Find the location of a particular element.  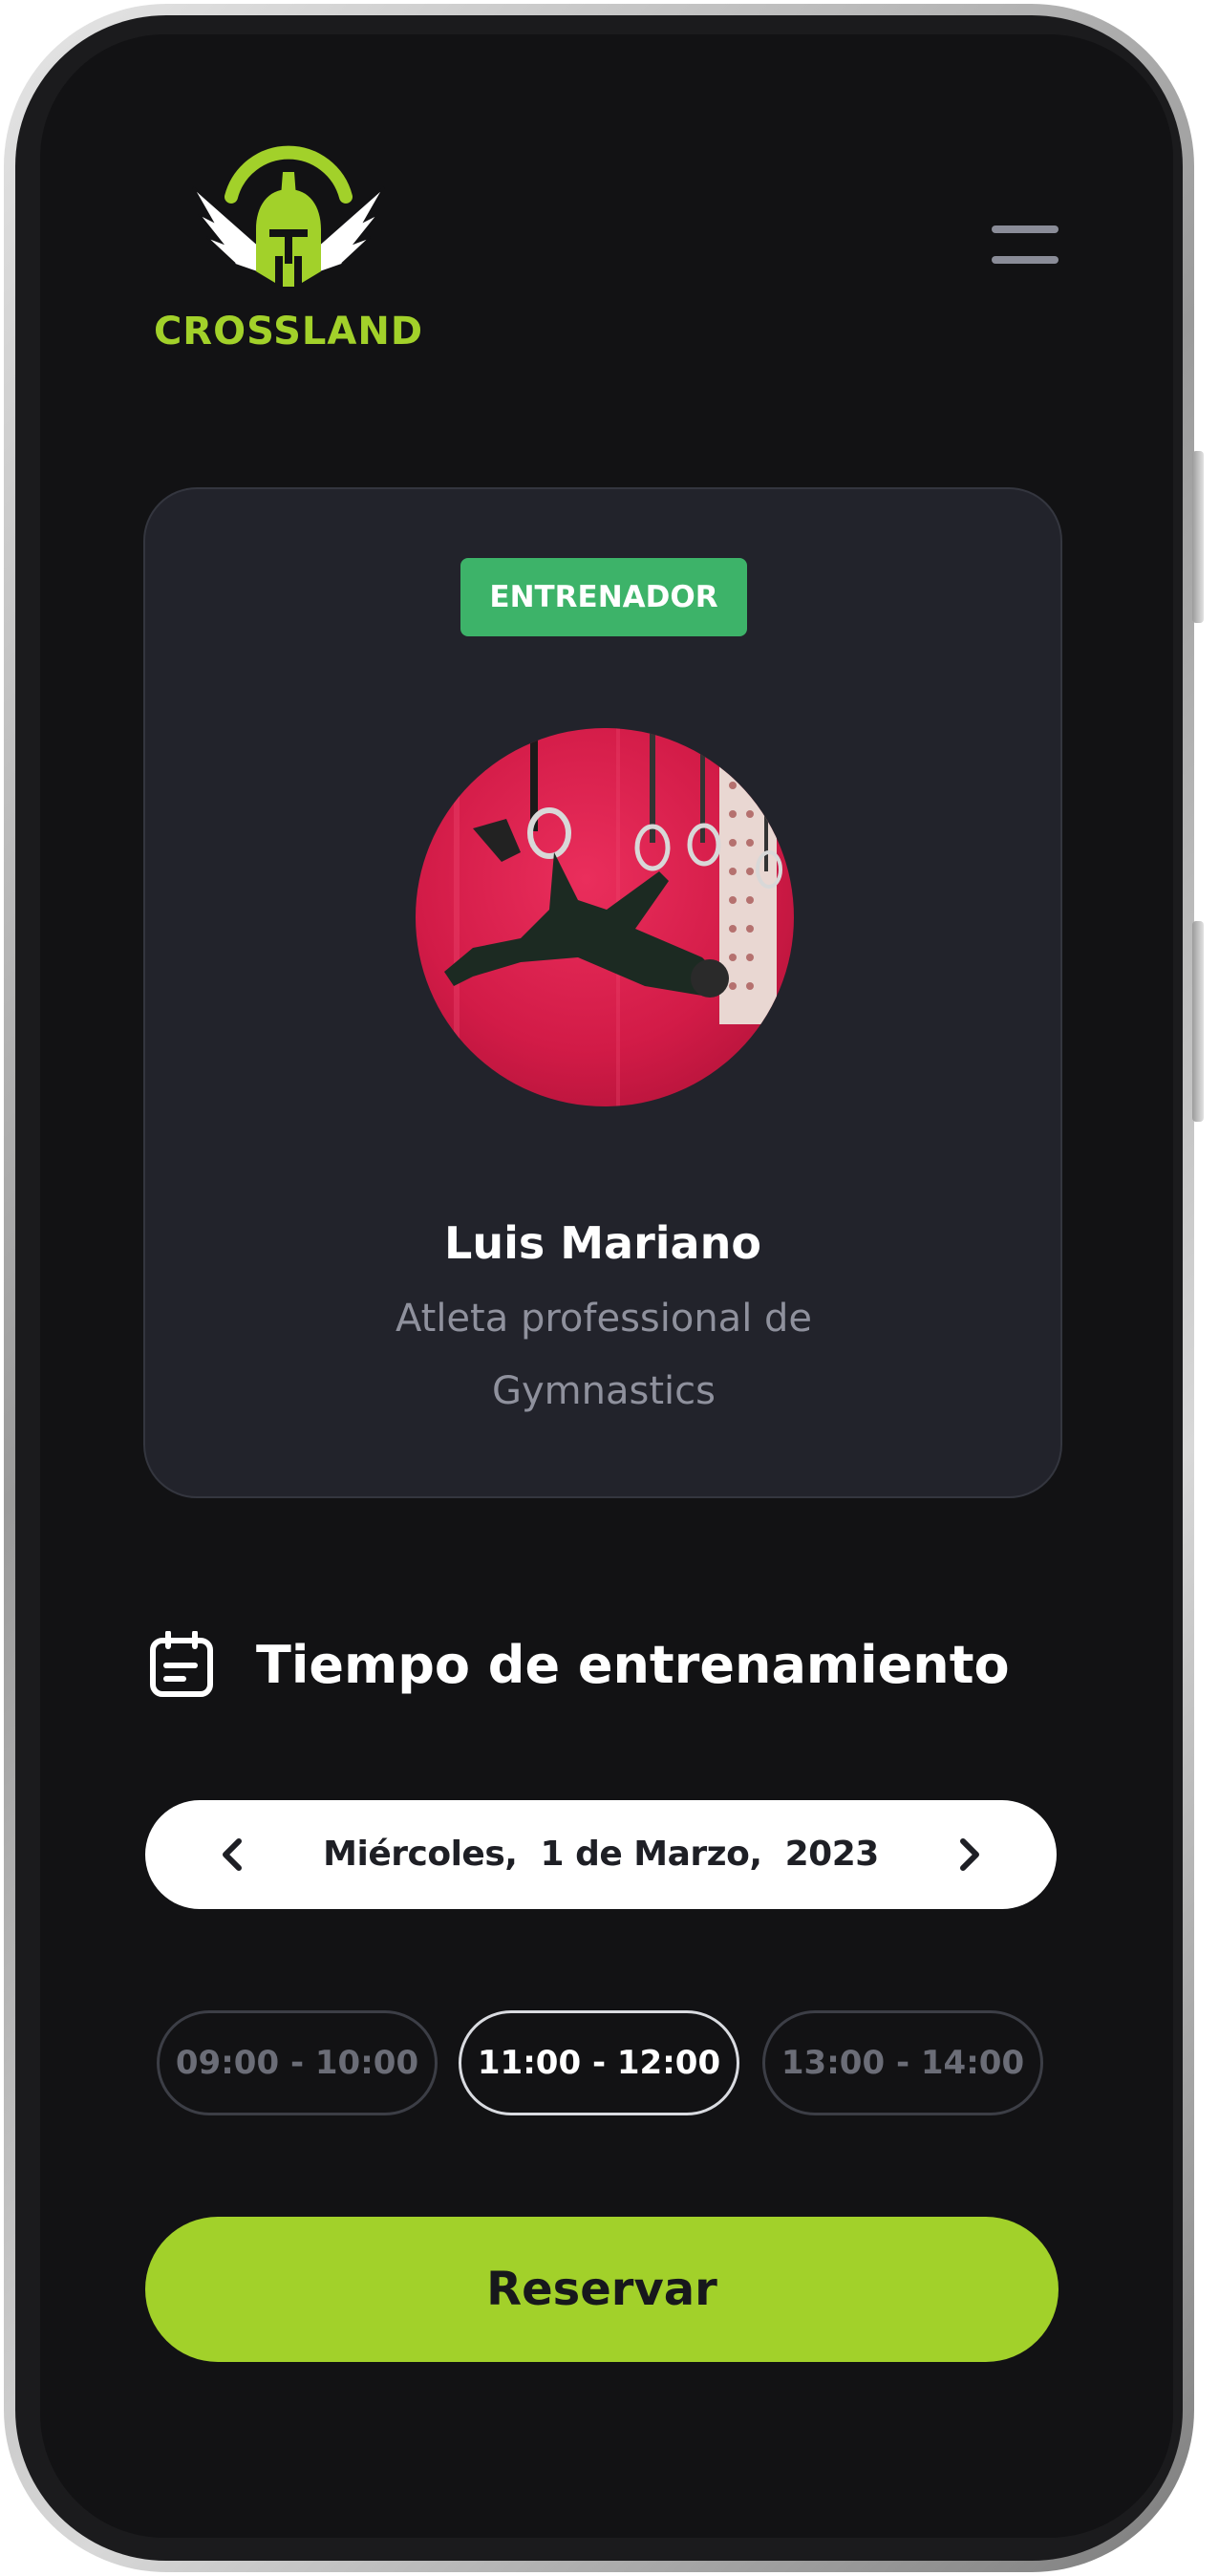

time-slot-0900: 09:00 - 10:00 is located at coordinates (298, 2062).